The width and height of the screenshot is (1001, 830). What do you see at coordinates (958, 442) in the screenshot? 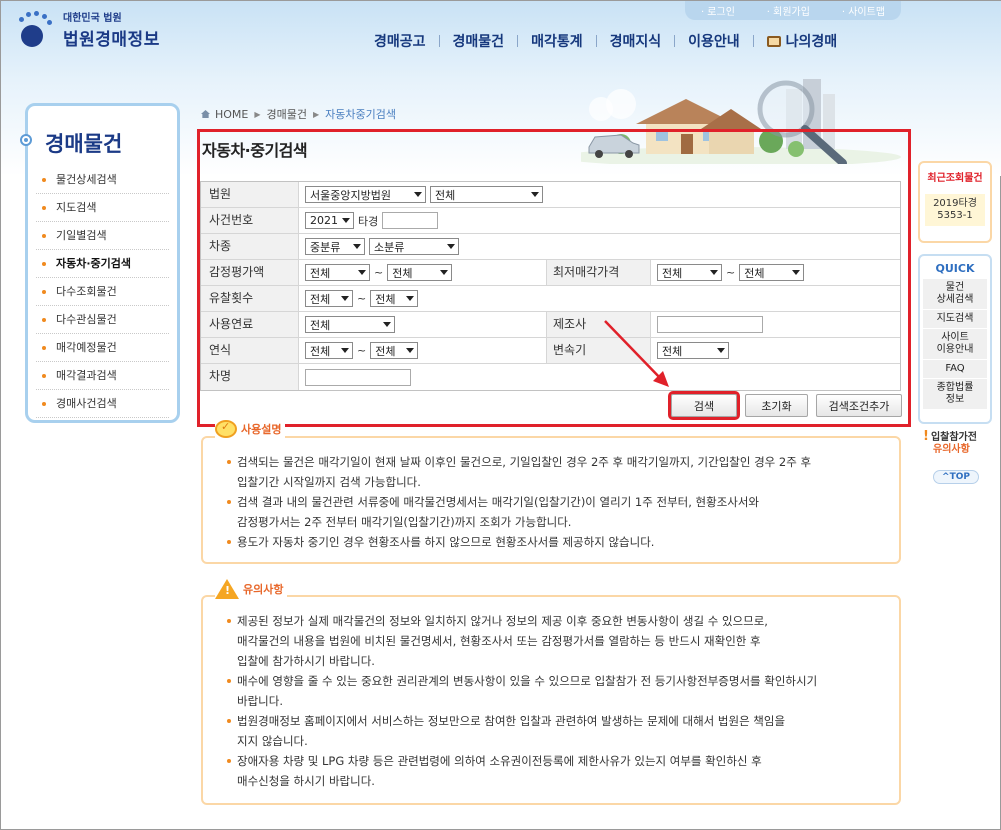
I see `bid-caution-link: ! 입찰참가전 유의사항` at bounding box center [958, 442].